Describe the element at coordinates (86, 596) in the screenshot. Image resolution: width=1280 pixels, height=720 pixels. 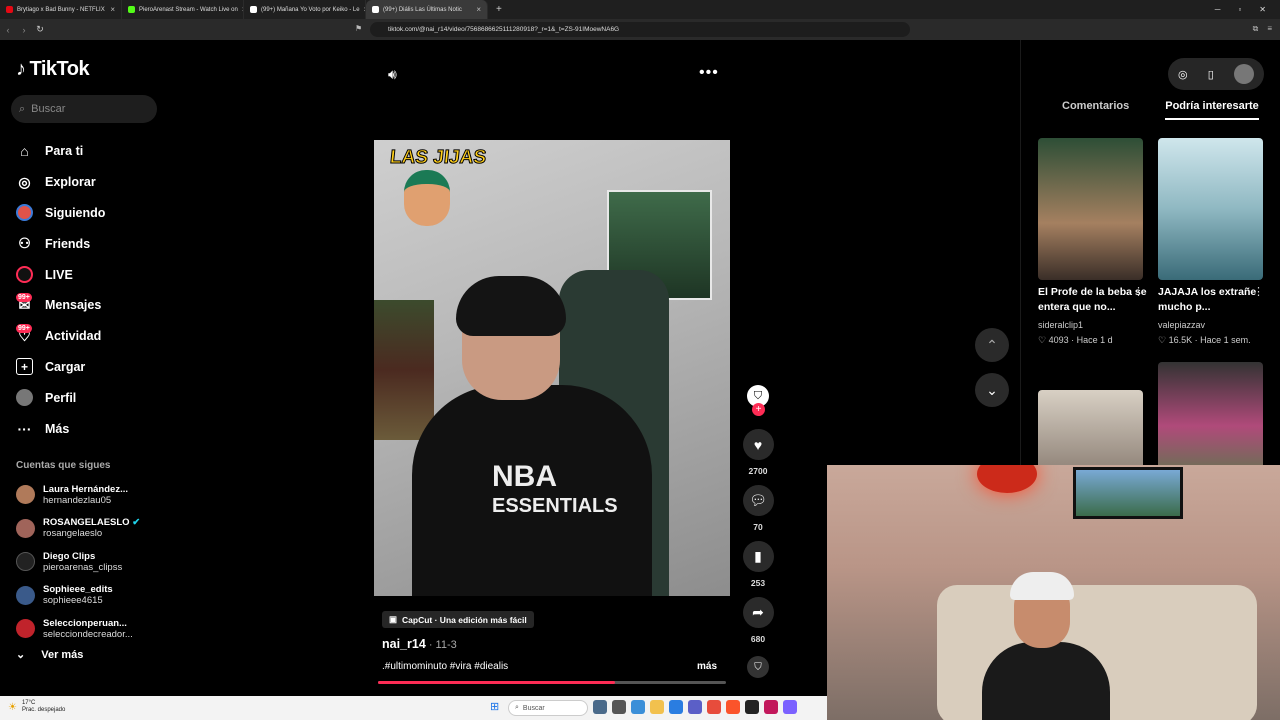
I see `following-item: Sophieee_edits sophieee4615` at that location.